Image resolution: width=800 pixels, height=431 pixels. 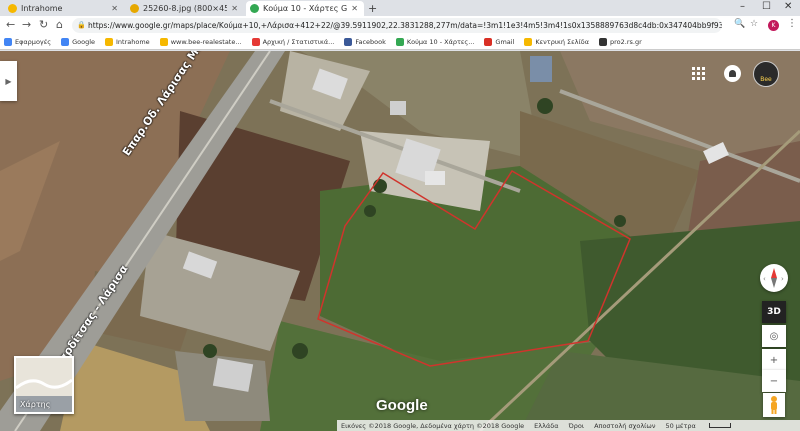 What do you see at coordinates (44, 385) in the screenshot?
I see `map-layer-switcher: Χάρτης` at bounding box center [44, 385].